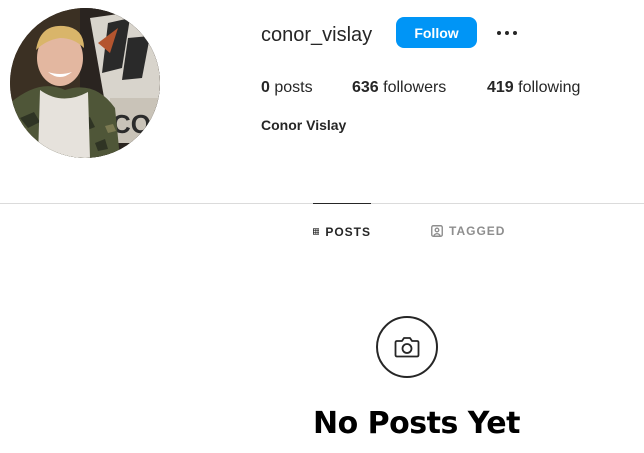  I want to click on stat-followers: 636 followers, so click(399, 88).